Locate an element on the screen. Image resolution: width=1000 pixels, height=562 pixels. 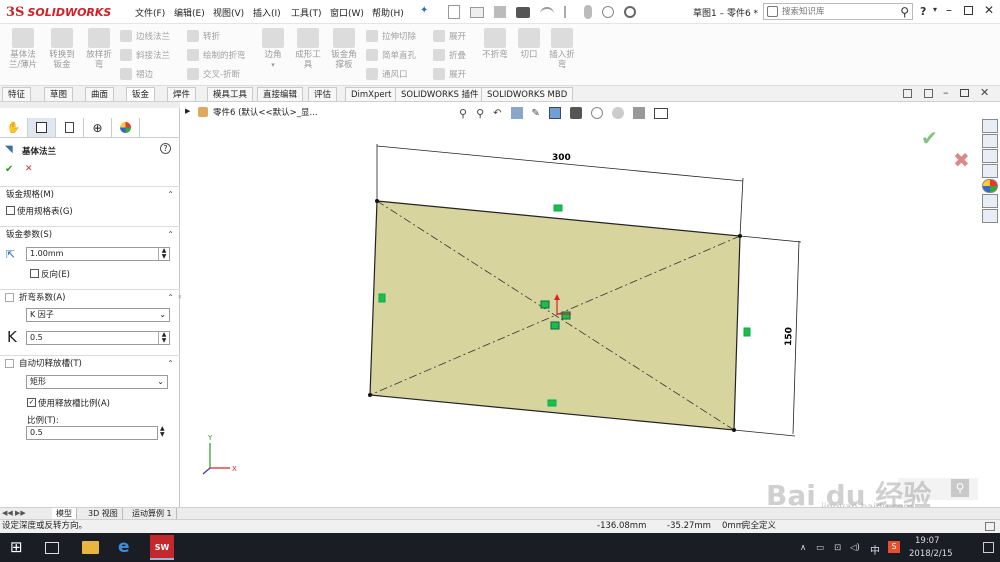
use-ratio-checkbox: ✓ is located at coordinates (31, 402).